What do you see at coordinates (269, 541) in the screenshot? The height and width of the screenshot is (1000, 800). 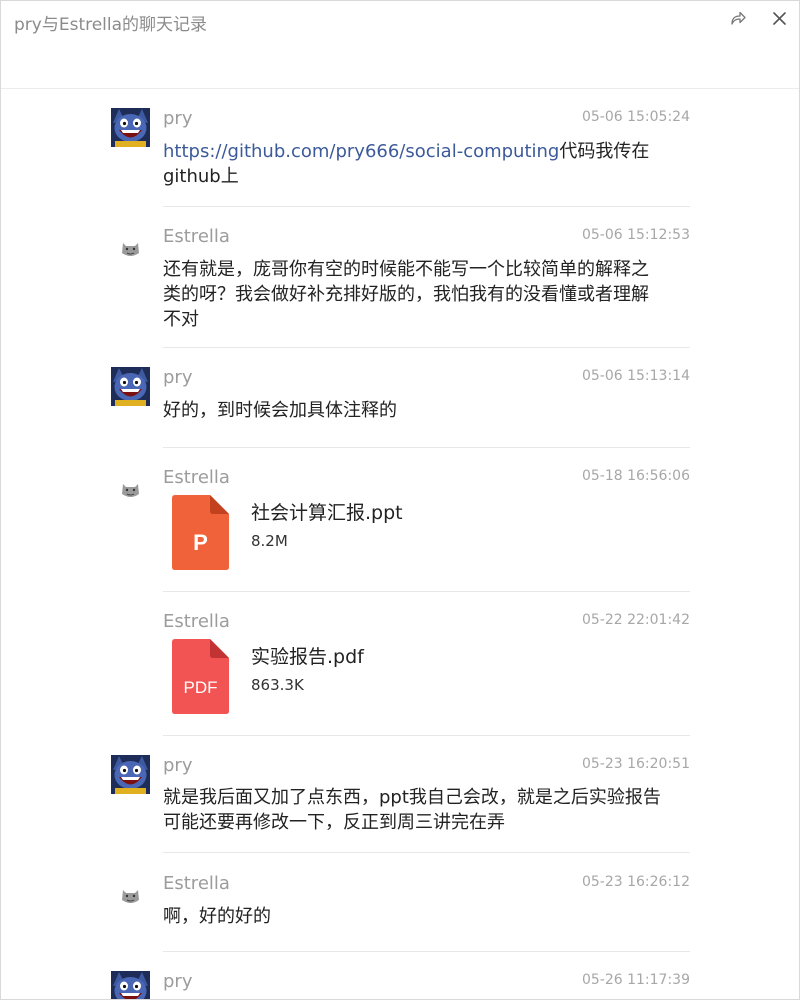 I see `file-size: 8.2M` at bounding box center [269, 541].